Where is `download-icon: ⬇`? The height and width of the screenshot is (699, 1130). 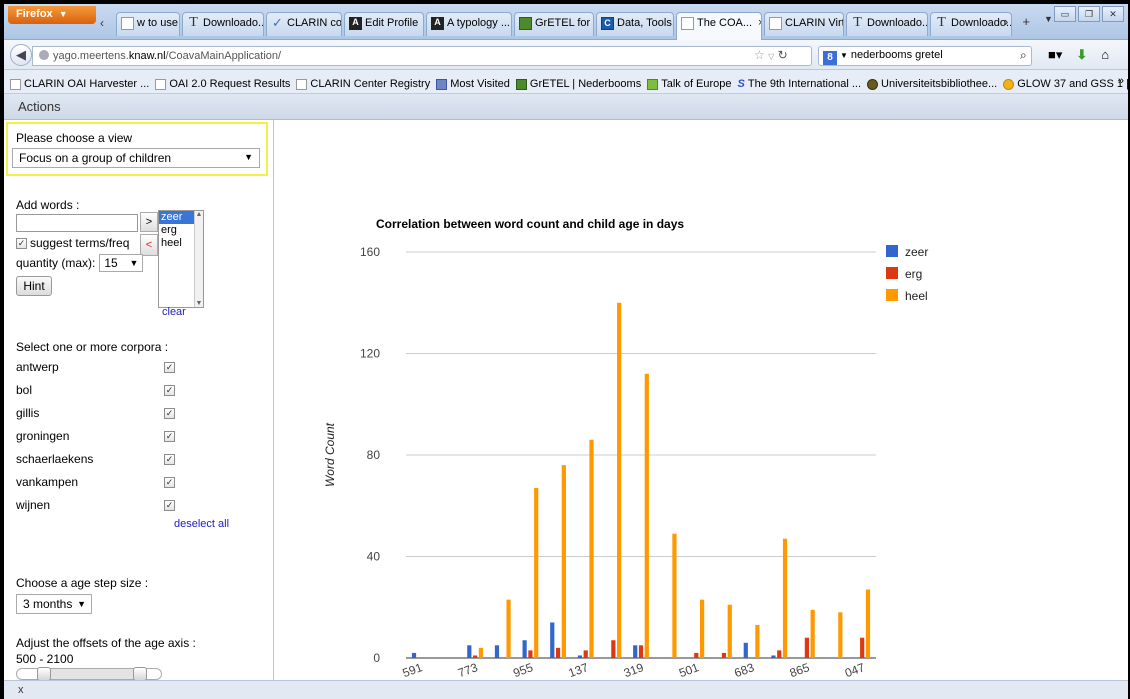
download-icon: ⬇ is located at coordinates (1081, 55).